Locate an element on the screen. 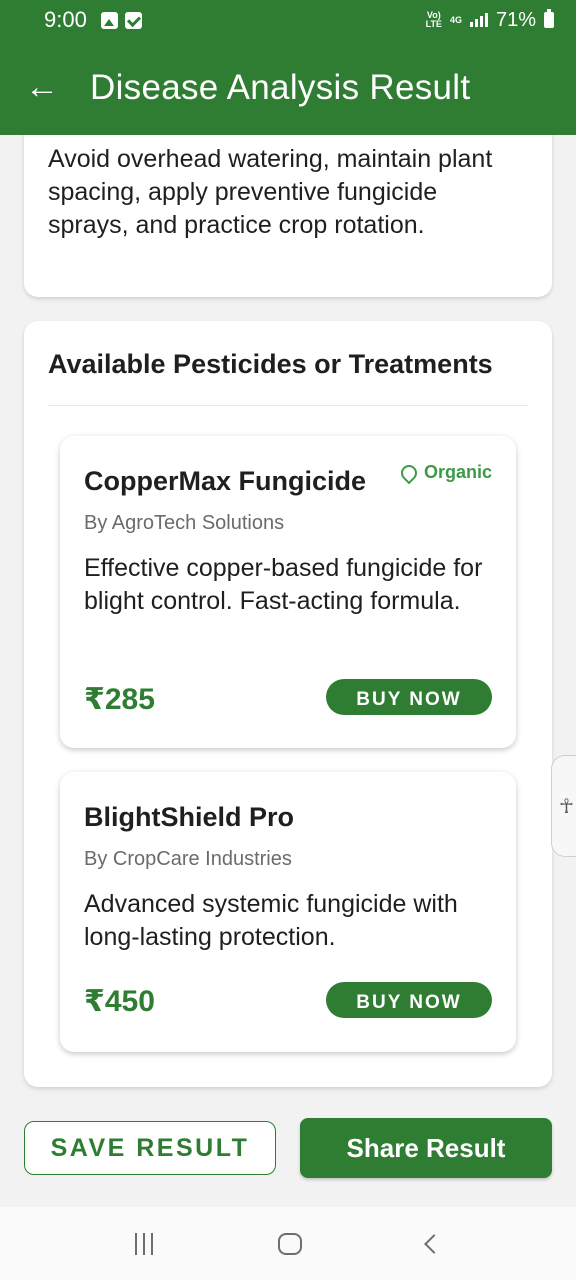 The width and height of the screenshot is (576, 1280). home-icon is located at coordinates (289, 1243).